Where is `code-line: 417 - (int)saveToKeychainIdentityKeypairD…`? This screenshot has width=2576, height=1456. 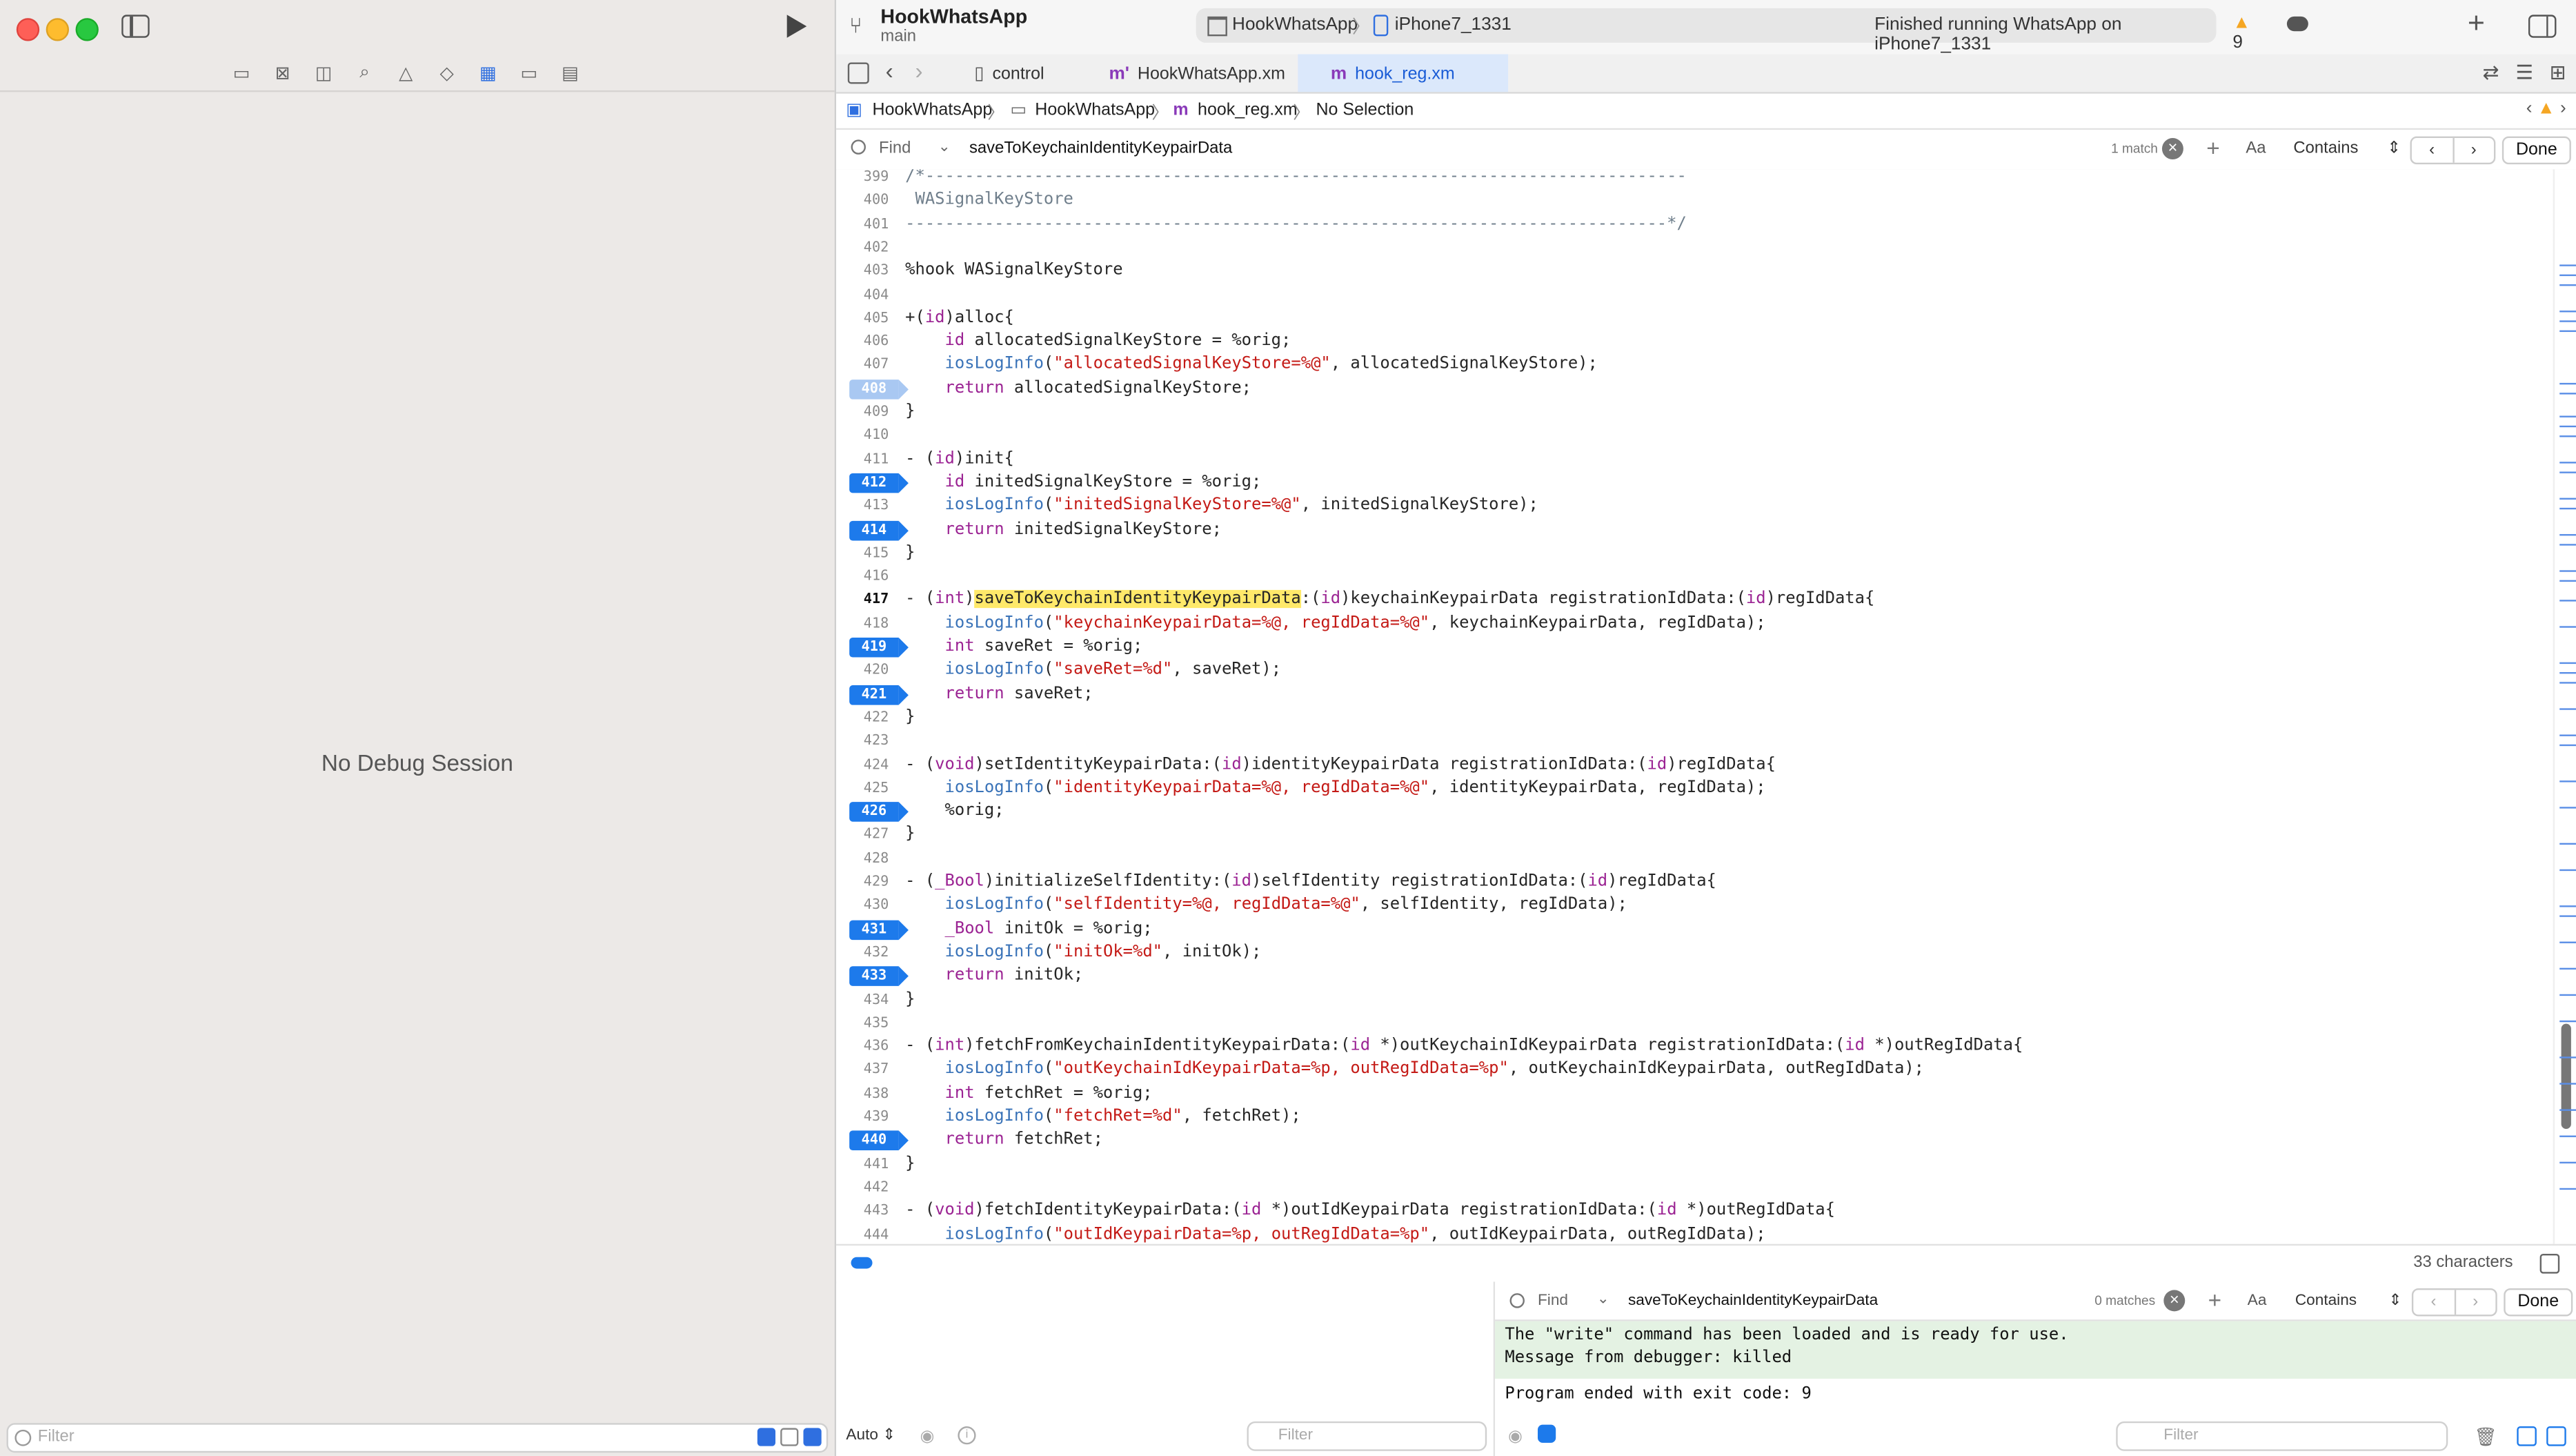 code-line: 417 - (int)saveToKeychainIdentityKeypairD… is located at coordinates (1694, 600).